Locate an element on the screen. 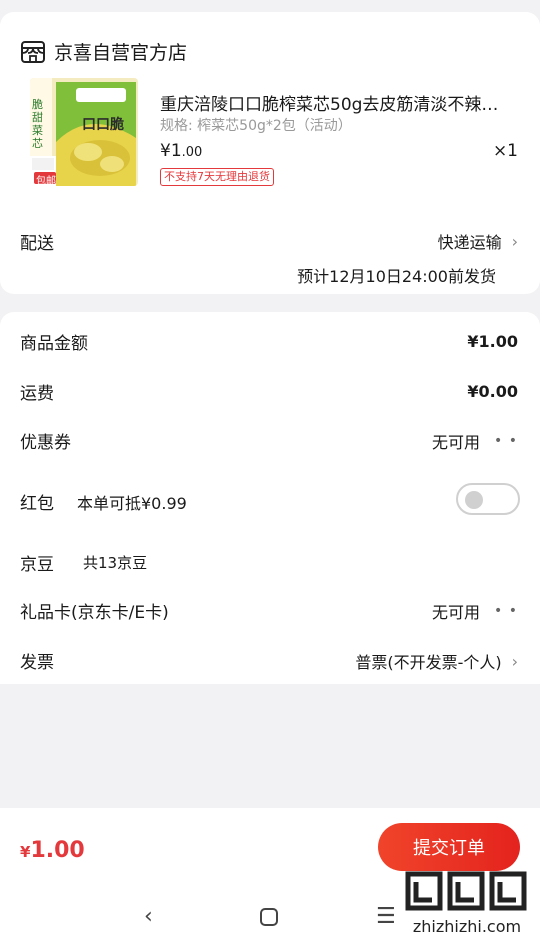 This screenshot has width=540, height=948. jingdou-label: 京豆 is located at coordinates (37, 565).